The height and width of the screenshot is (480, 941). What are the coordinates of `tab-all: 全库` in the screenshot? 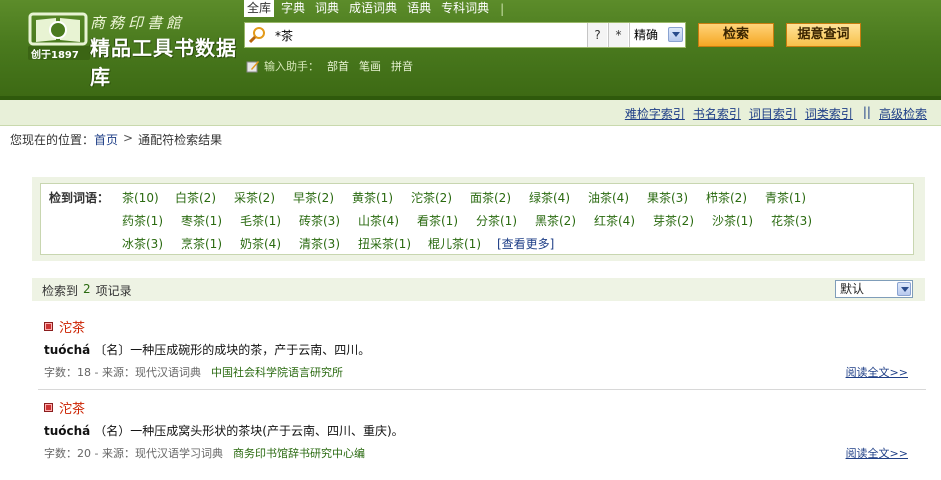 It's located at (259, 8).